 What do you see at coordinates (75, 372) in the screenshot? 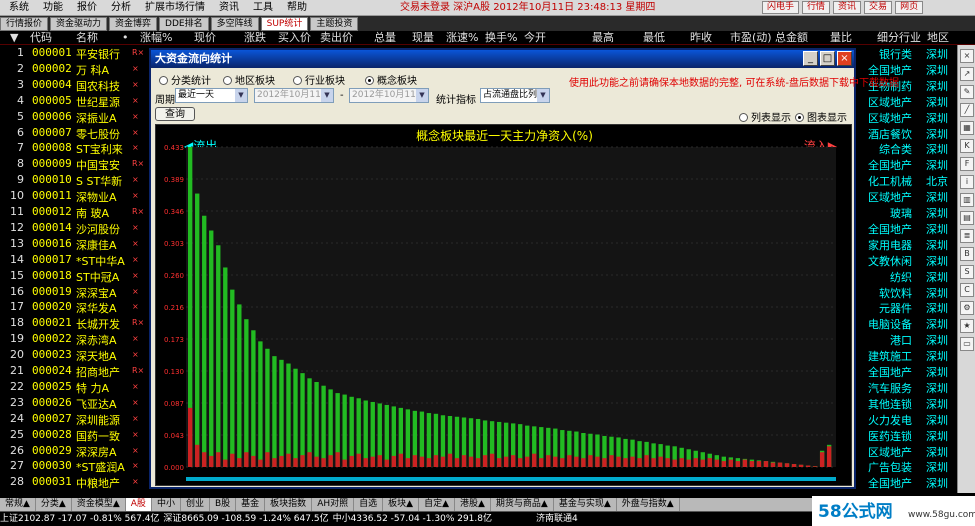
I see `table-row: 21 000024 招商地产 R×` at bounding box center [75, 372].